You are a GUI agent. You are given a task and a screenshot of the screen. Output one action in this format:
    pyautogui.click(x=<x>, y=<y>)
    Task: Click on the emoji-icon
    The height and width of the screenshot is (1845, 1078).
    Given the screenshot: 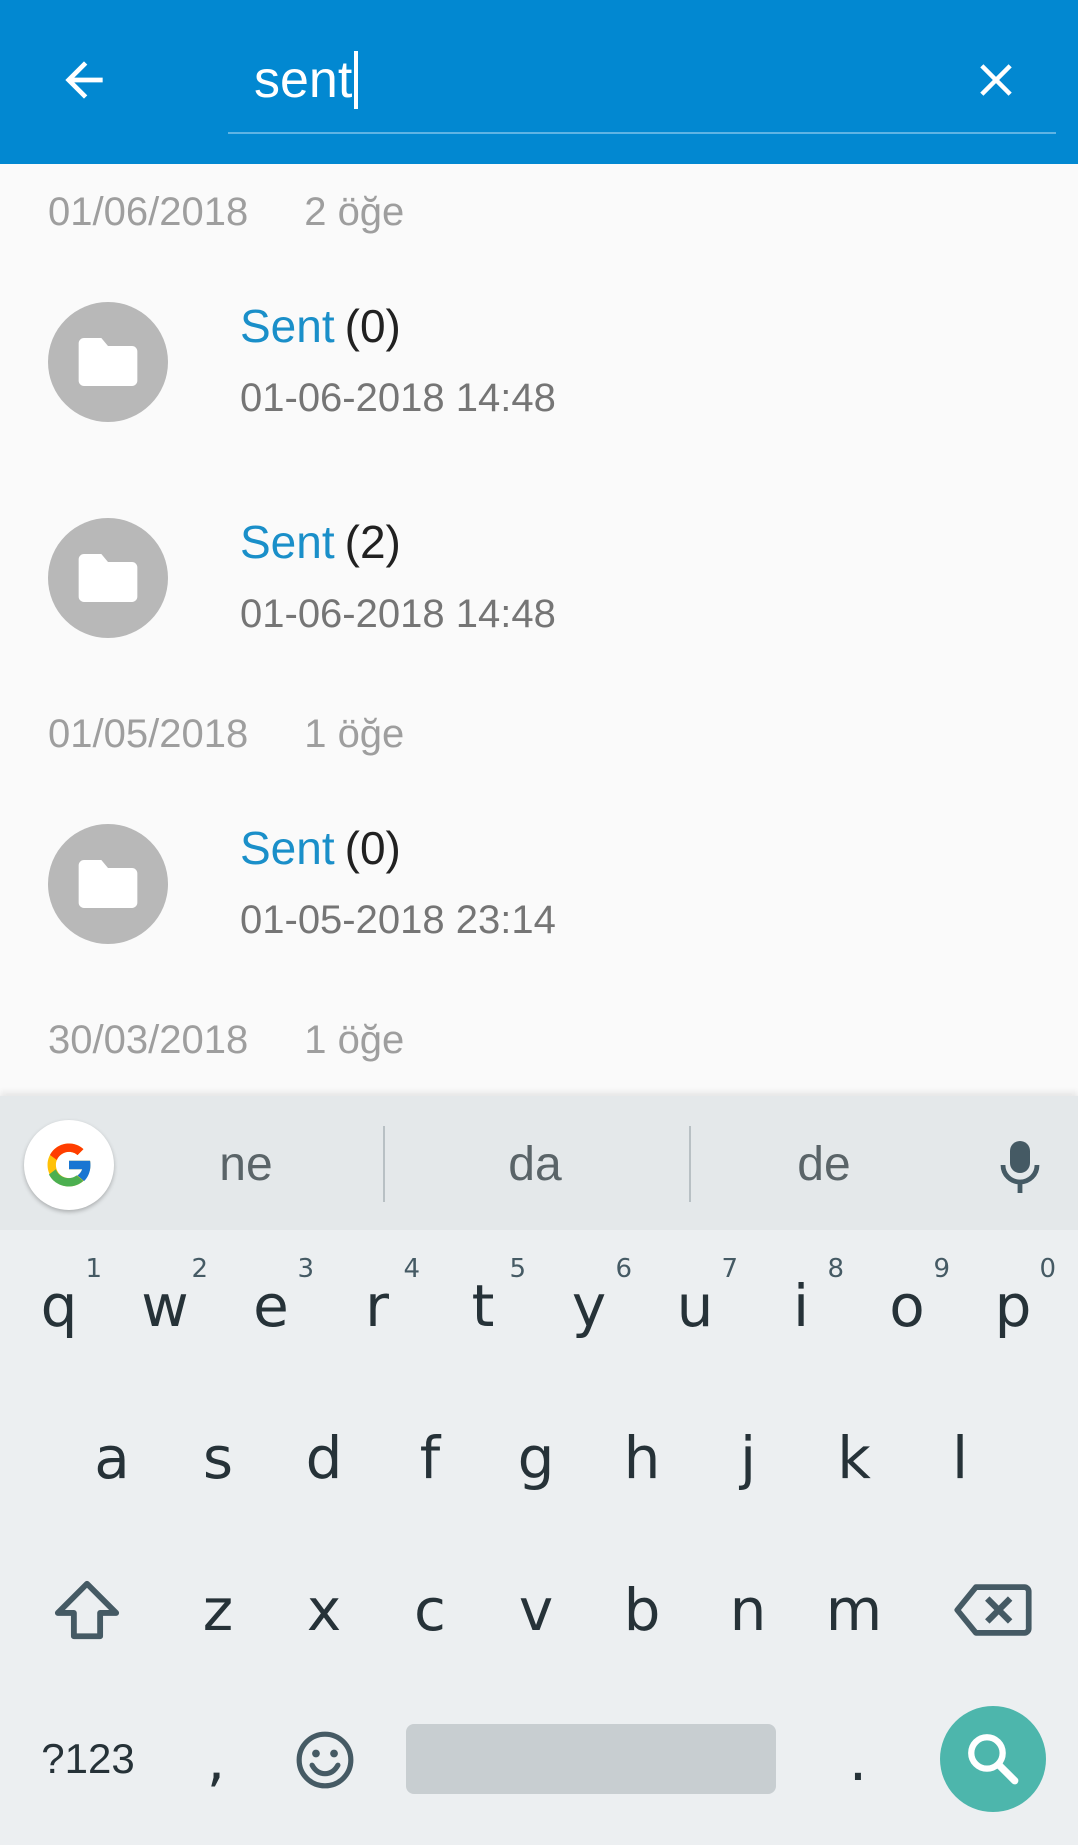 What is the action you would take?
    pyautogui.click(x=325, y=1760)
    